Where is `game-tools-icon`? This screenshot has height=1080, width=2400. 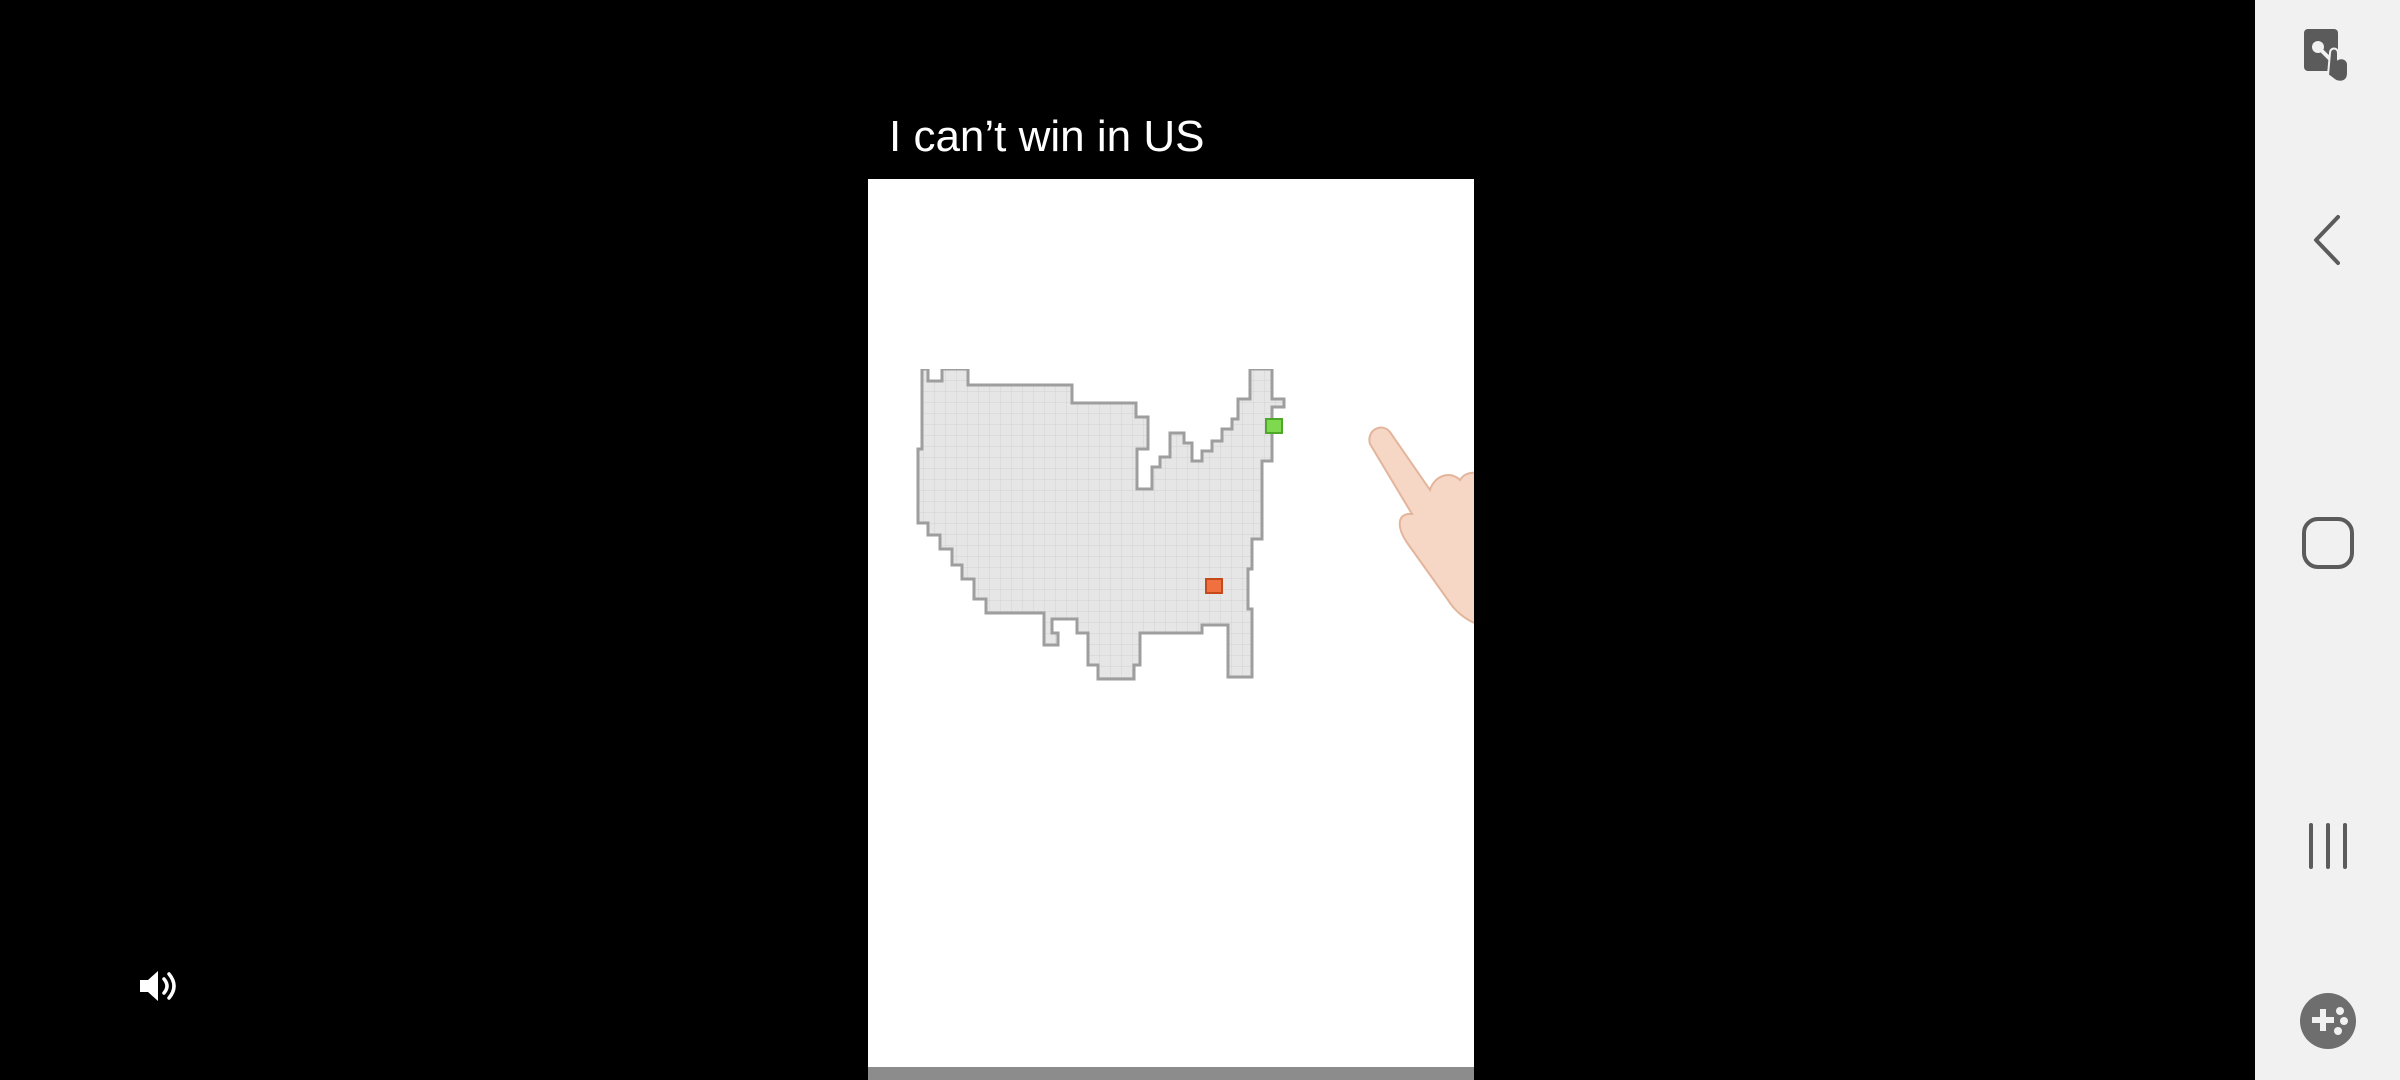
game-tools-icon is located at coordinates (2327, 1021).